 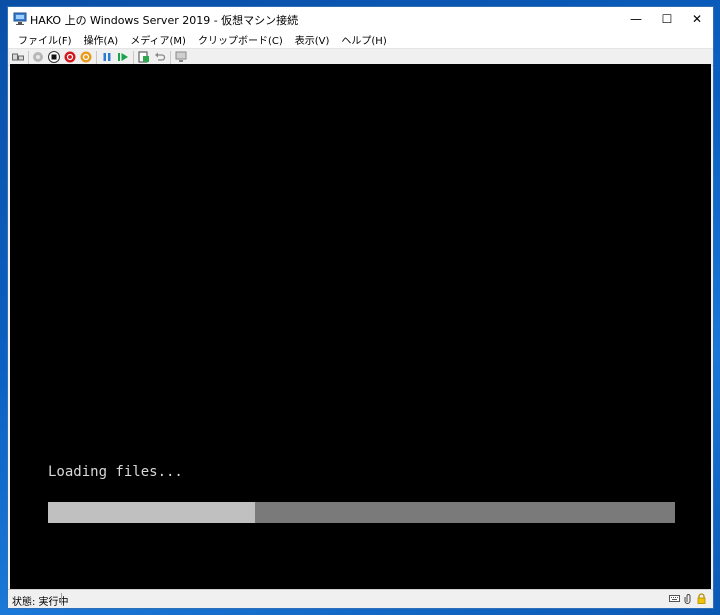 I want to click on menu-help: ヘルプ(H), so click(x=363, y=39).